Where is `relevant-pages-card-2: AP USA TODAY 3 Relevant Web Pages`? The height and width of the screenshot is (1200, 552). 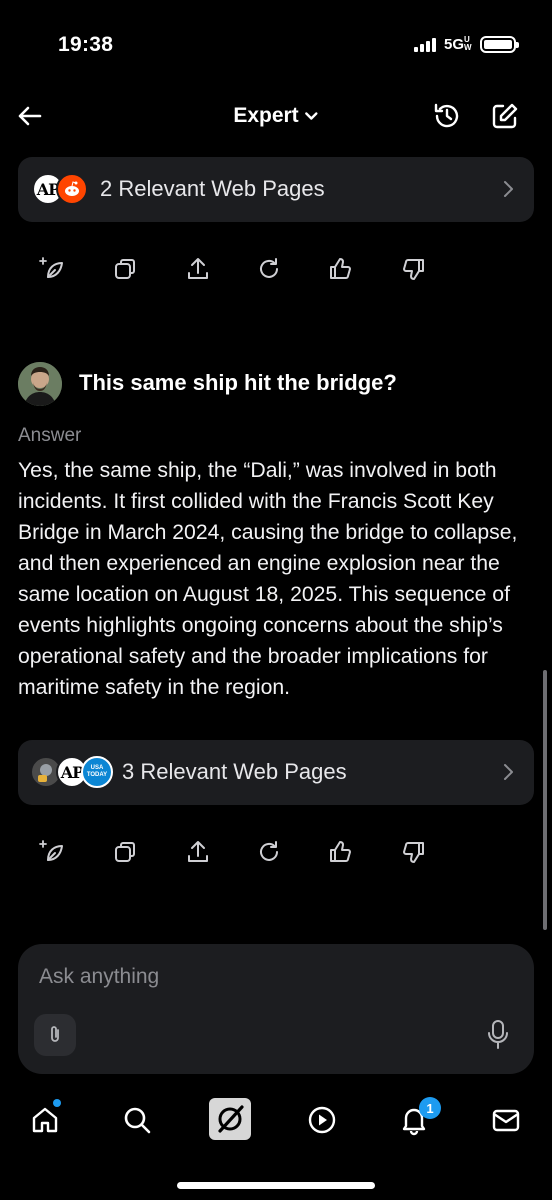
relevant-pages-card-2: AP USA TODAY 3 Relevant Web Pages is located at coordinates (276, 772).